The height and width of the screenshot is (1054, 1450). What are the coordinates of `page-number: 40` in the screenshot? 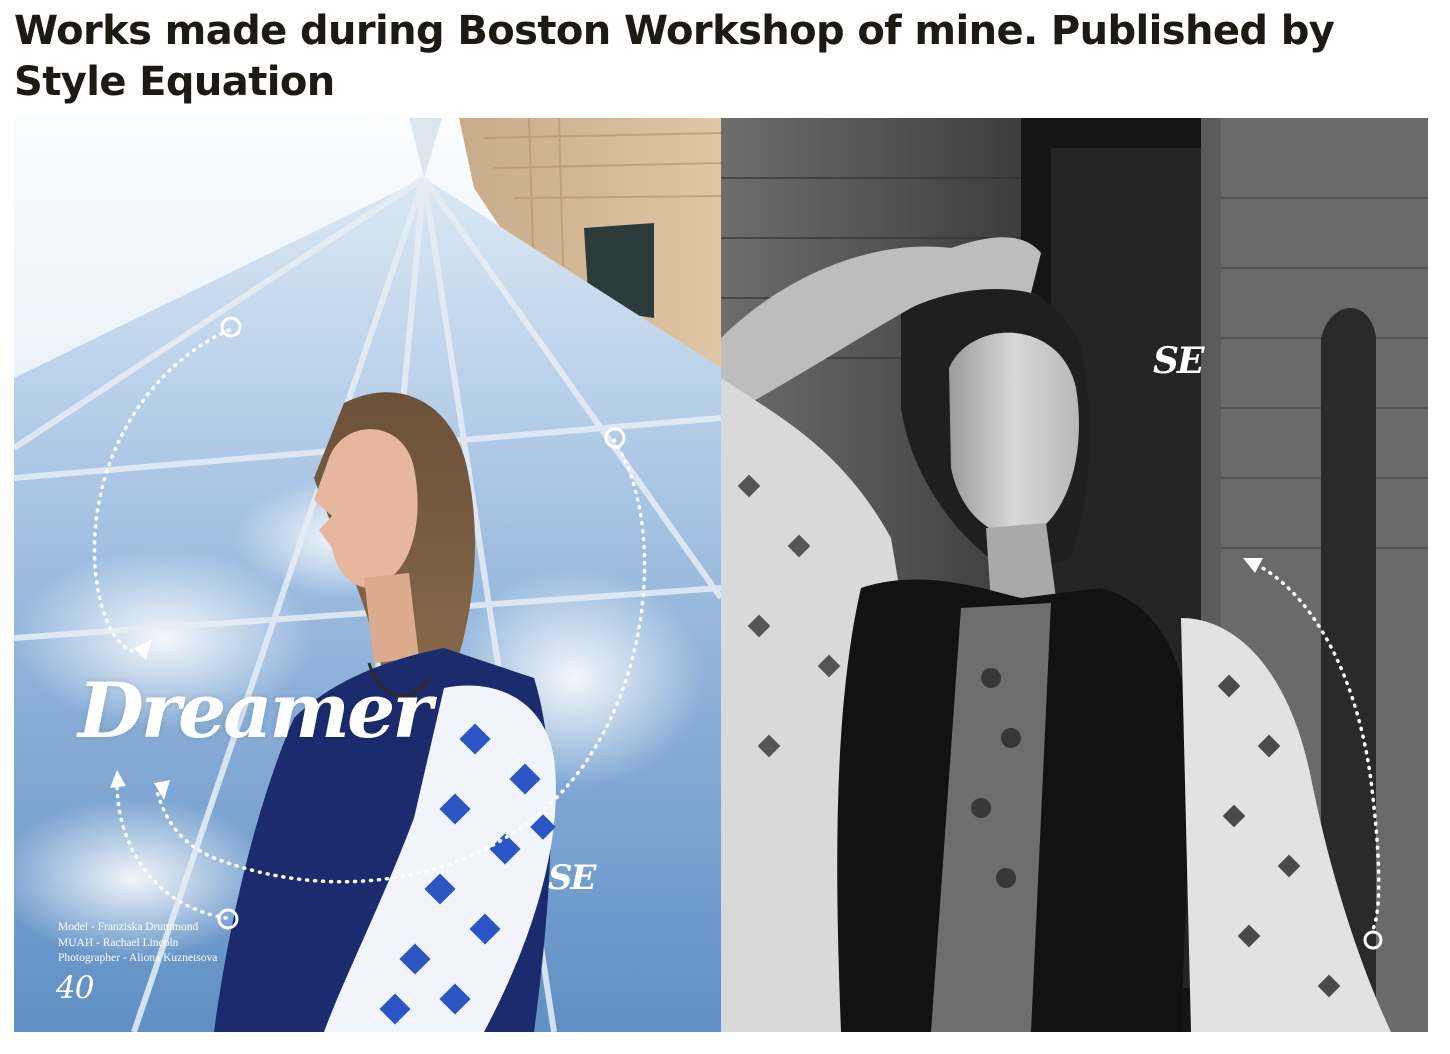 It's located at (75, 988).